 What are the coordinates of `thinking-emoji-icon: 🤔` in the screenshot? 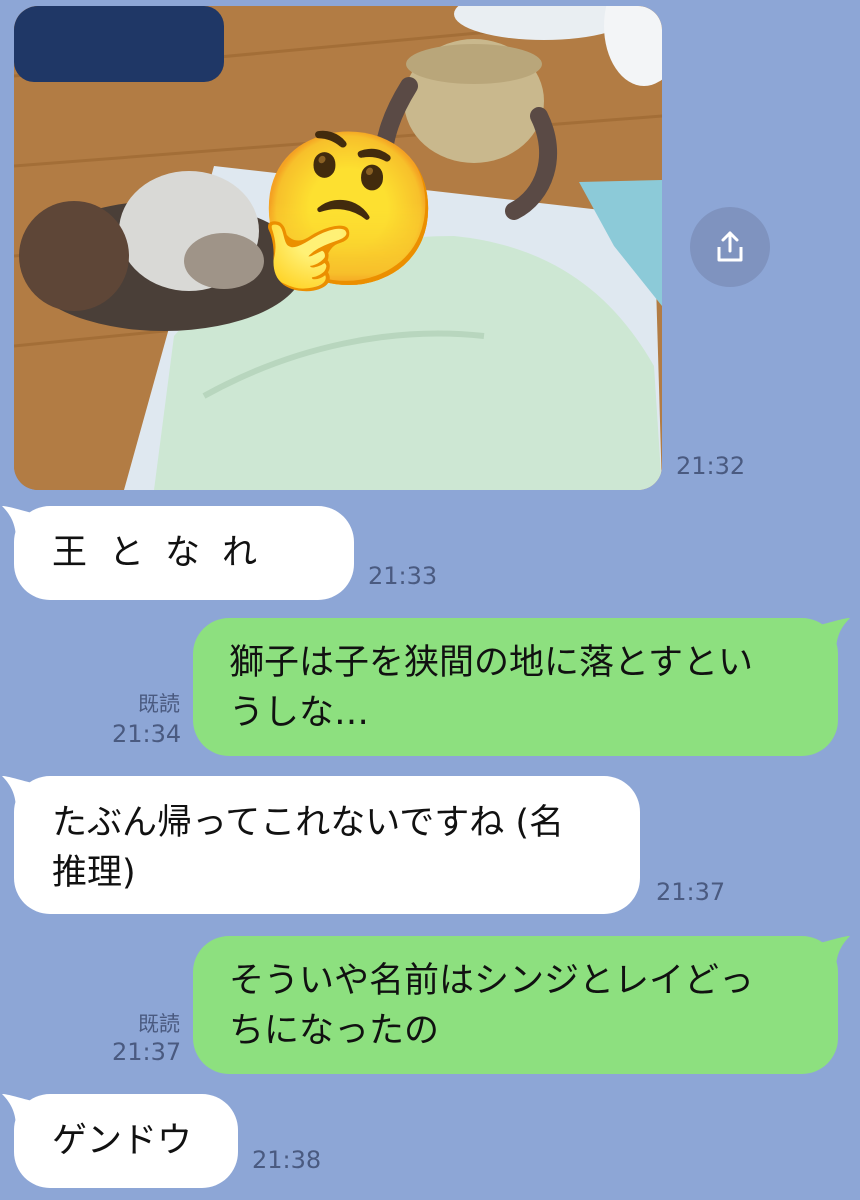 It's located at (349, 210).